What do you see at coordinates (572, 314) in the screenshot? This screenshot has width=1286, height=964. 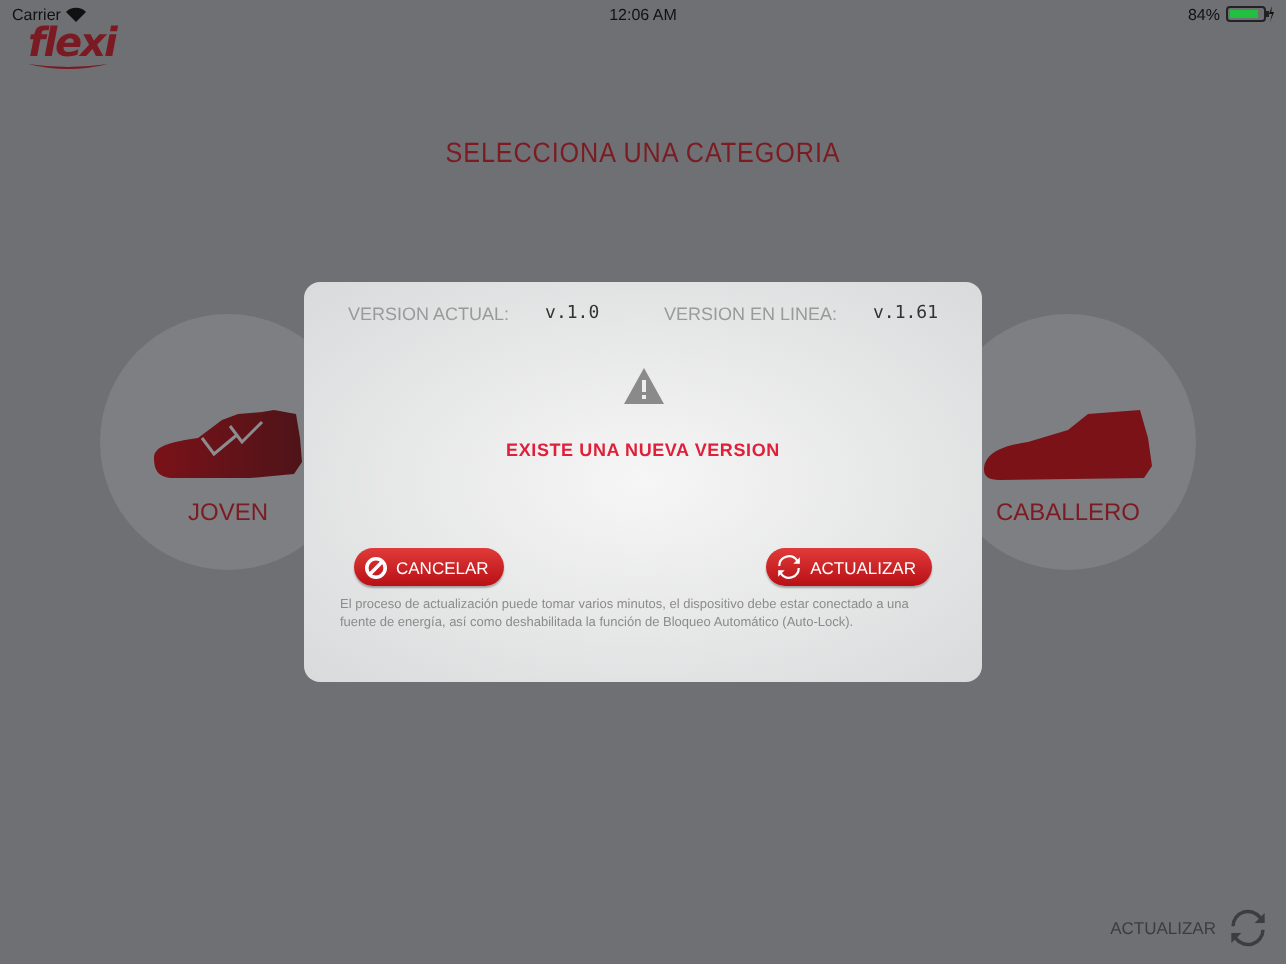 I see `current-version-value: v.1.0` at bounding box center [572, 314].